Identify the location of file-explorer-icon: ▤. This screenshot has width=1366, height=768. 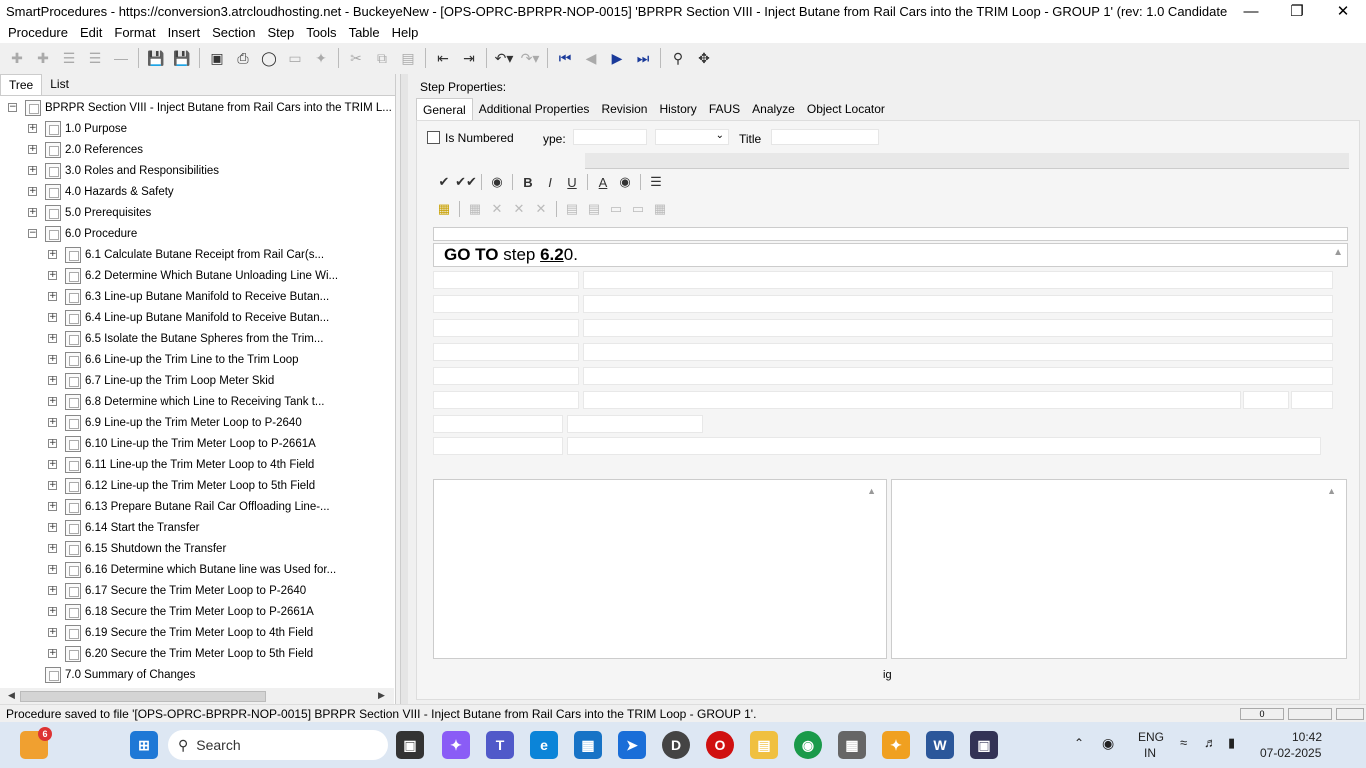
(764, 745).